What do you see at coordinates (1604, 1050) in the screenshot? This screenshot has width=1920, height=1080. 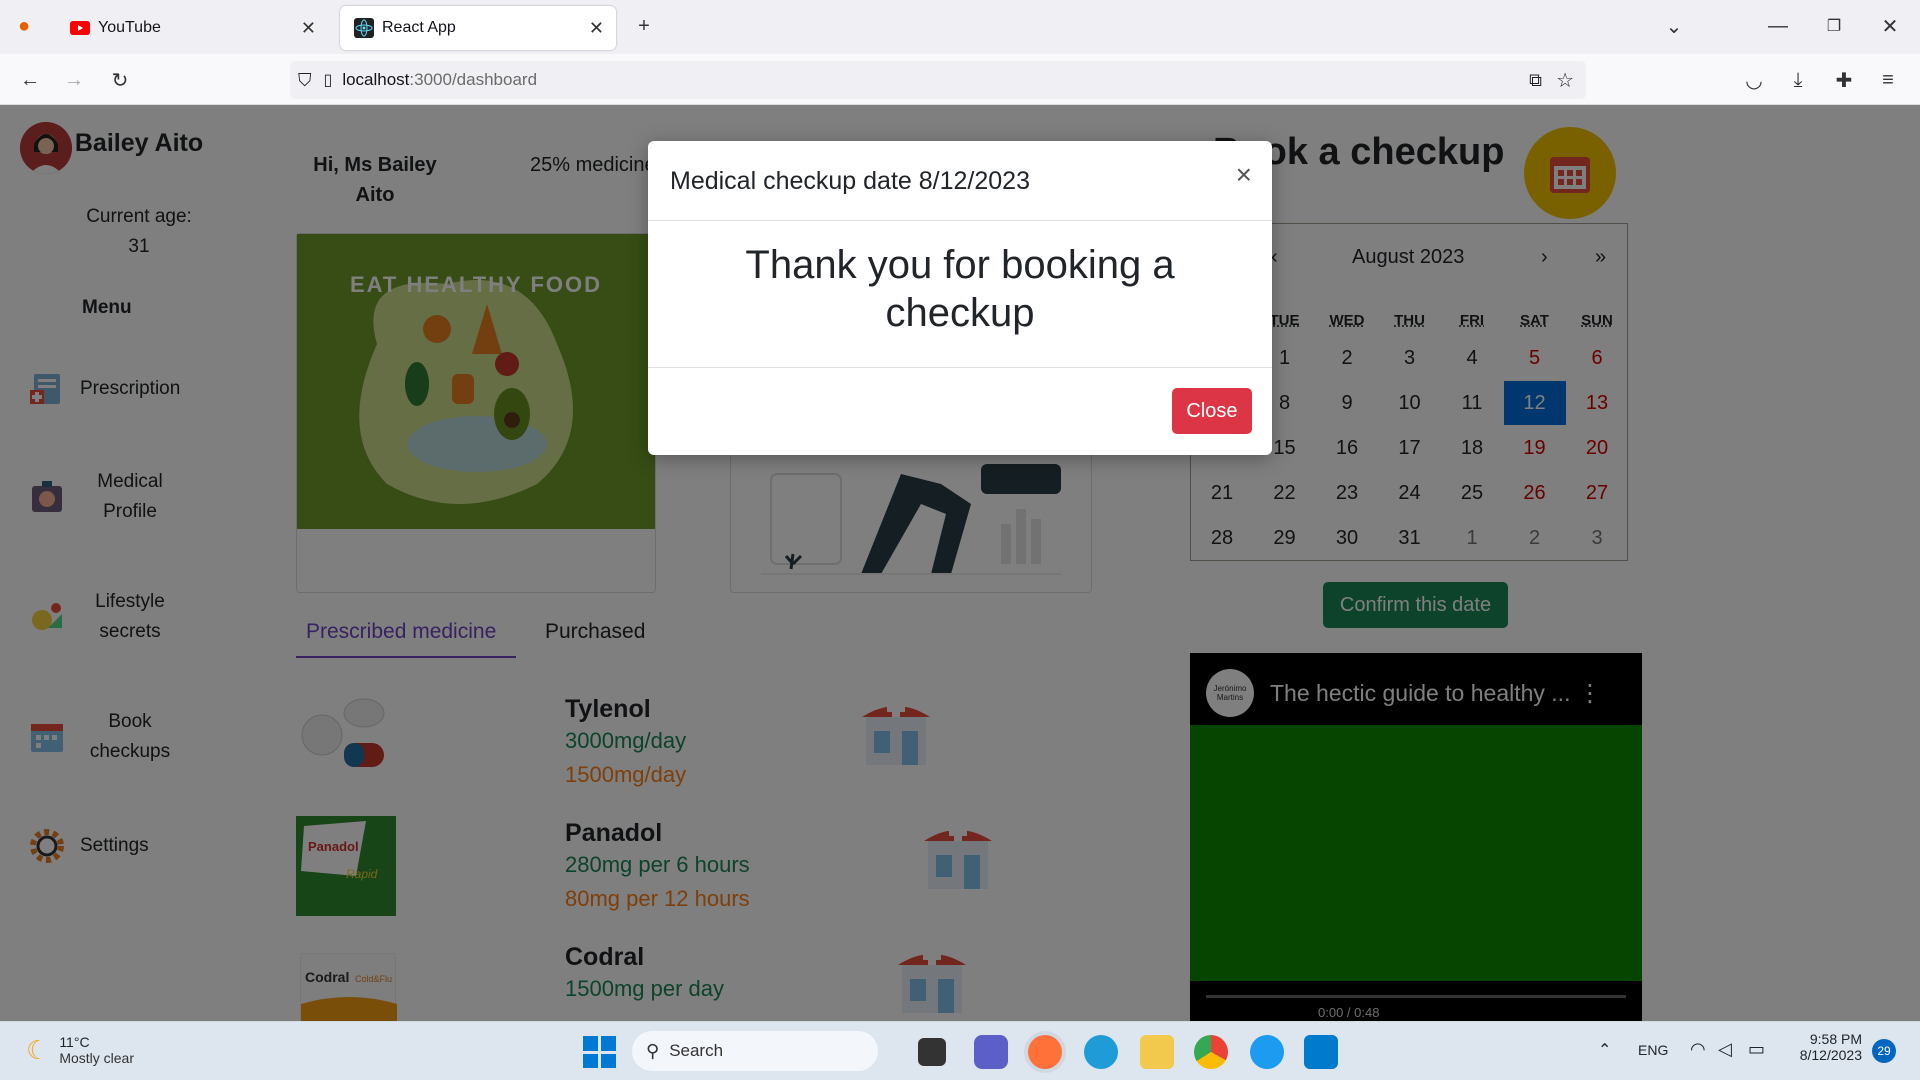 I see `chevron-up-icon: ⌃` at bounding box center [1604, 1050].